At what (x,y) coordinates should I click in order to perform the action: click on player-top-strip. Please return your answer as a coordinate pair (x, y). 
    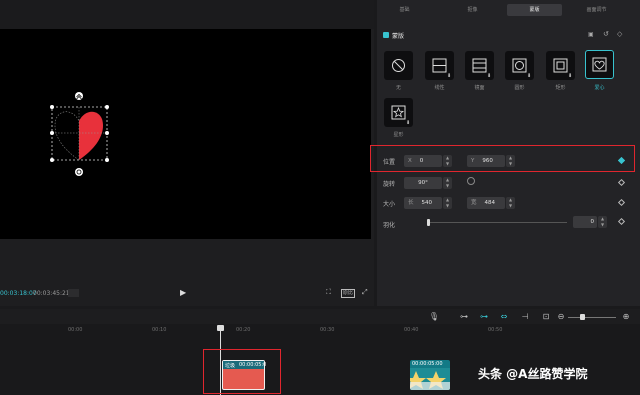
    Looking at the image, I should click on (187, 14).